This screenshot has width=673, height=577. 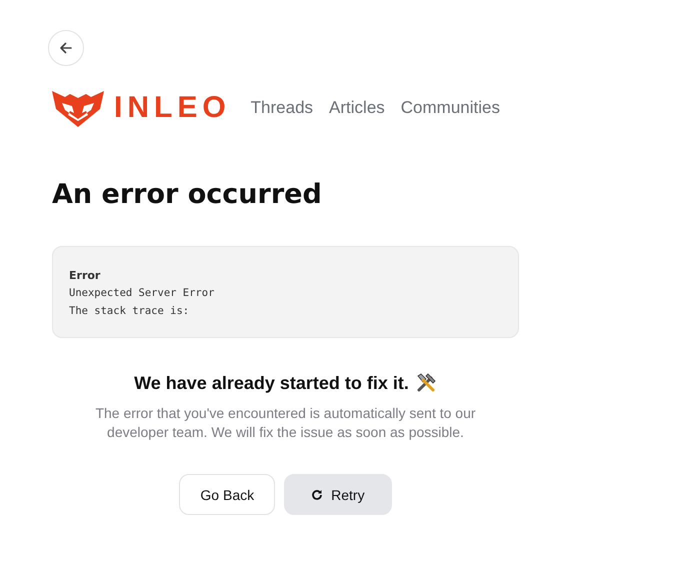 I want to click on back-arrow-icon, so click(x=66, y=48).